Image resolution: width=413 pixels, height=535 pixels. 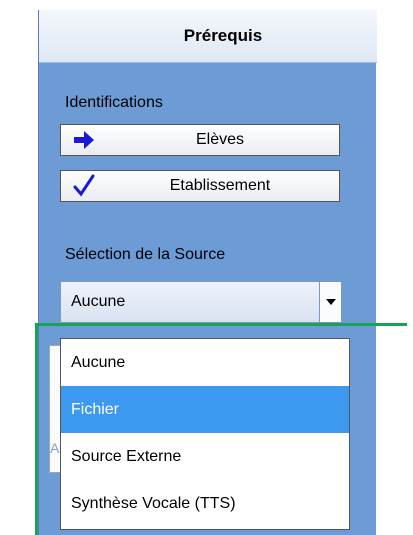 I want to click on option-synthese-vocale: Synthèse Vocale (TTS), so click(x=205, y=503).